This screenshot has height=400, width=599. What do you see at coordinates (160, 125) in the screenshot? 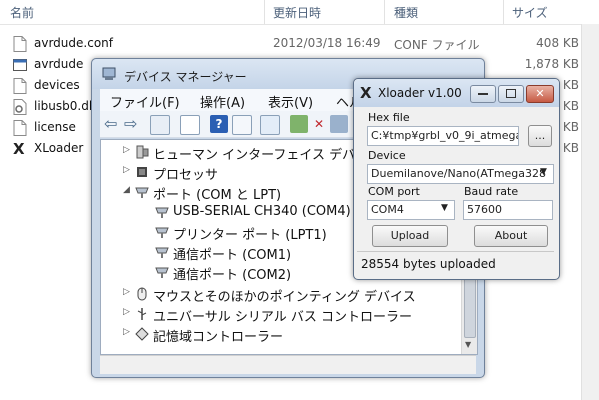
I see `properties-grid-icon` at bounding box center [160, 125].